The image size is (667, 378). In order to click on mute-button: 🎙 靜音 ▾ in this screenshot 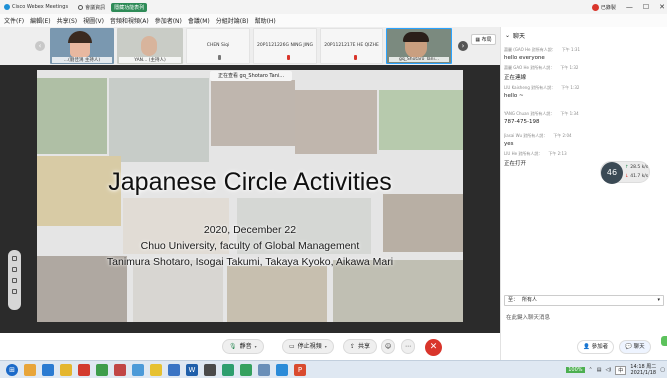, I will do `click(243, 346)`.